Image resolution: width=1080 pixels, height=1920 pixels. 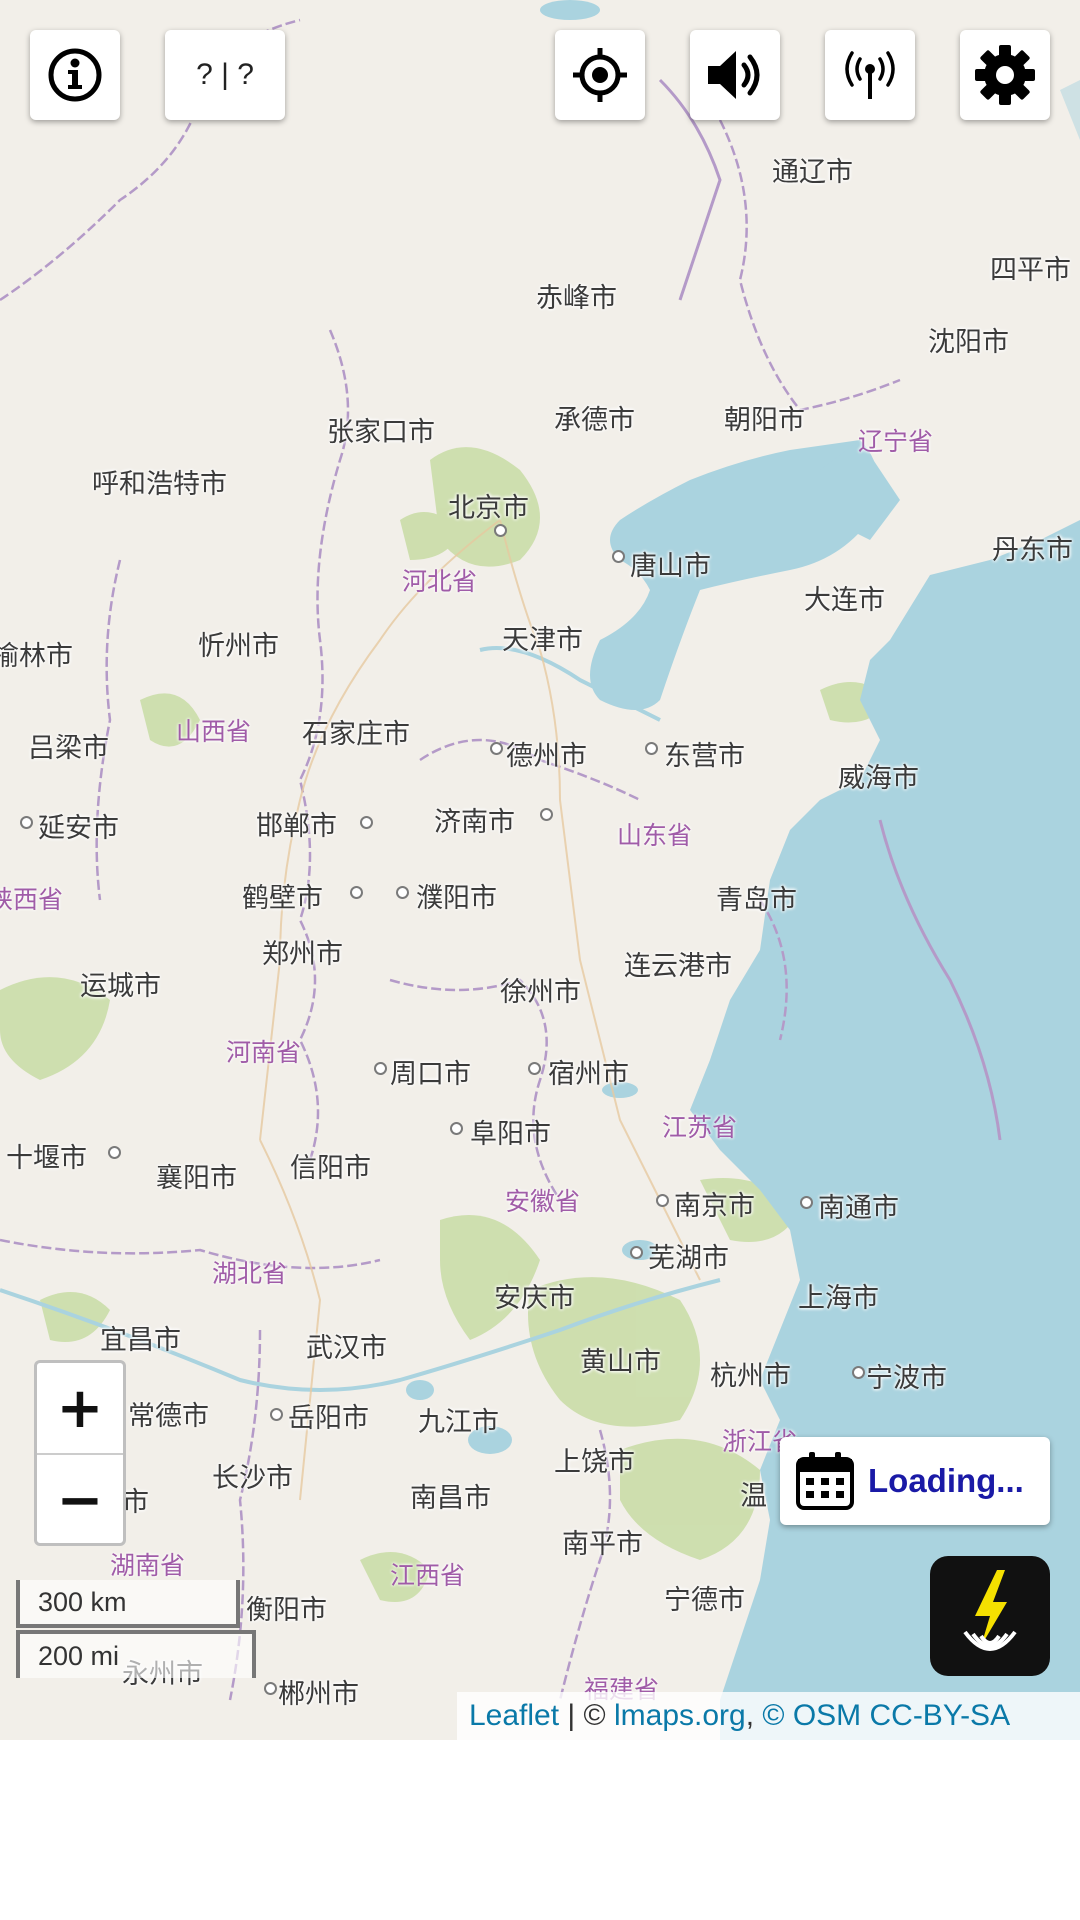 I want to click on gear-icon, so click(x=1005, y=75).